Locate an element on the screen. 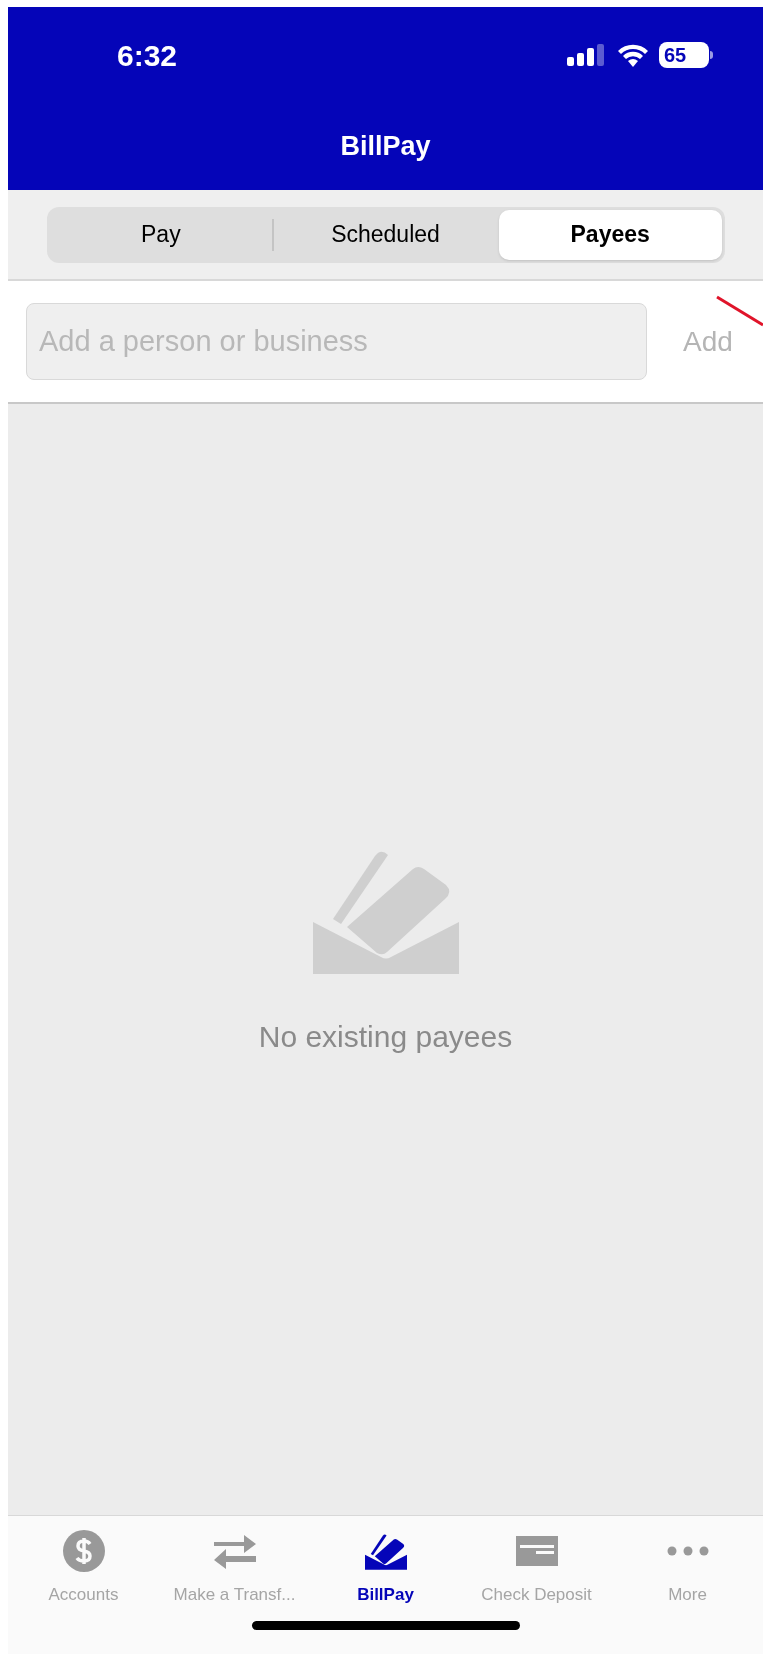  tab-label: Check Deposit is located at coordinates (536, 1595).